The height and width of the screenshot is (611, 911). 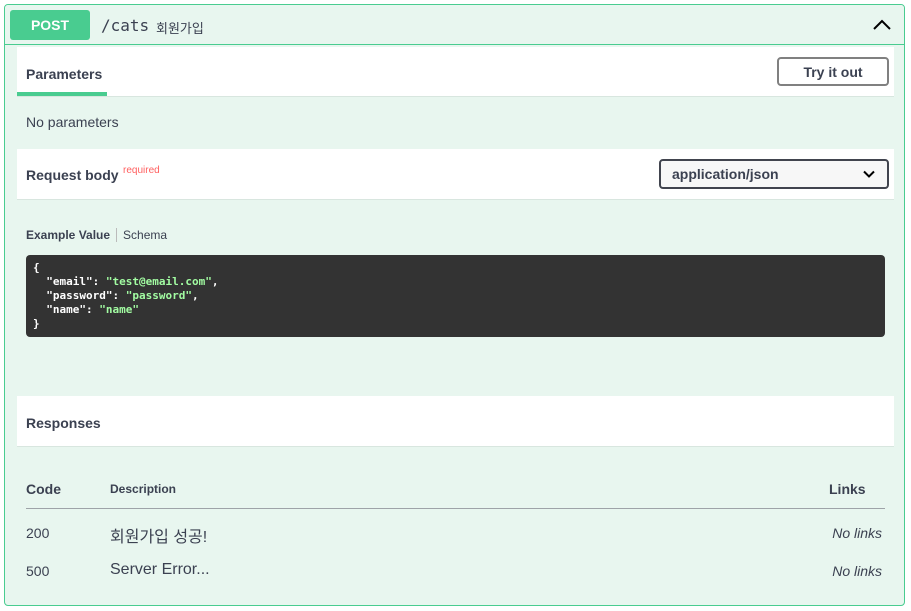 What do you see at coordinates (455, 570) in the screenshot?
I see `table-row: 500 Server Error... No links` at bounding box center [455, 570].